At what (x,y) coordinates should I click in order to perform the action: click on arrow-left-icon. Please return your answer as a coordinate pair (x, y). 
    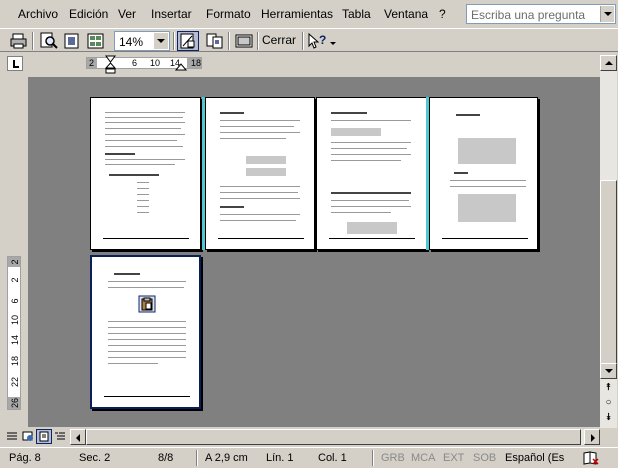
    Looking at the image, I should click on (78, 438).